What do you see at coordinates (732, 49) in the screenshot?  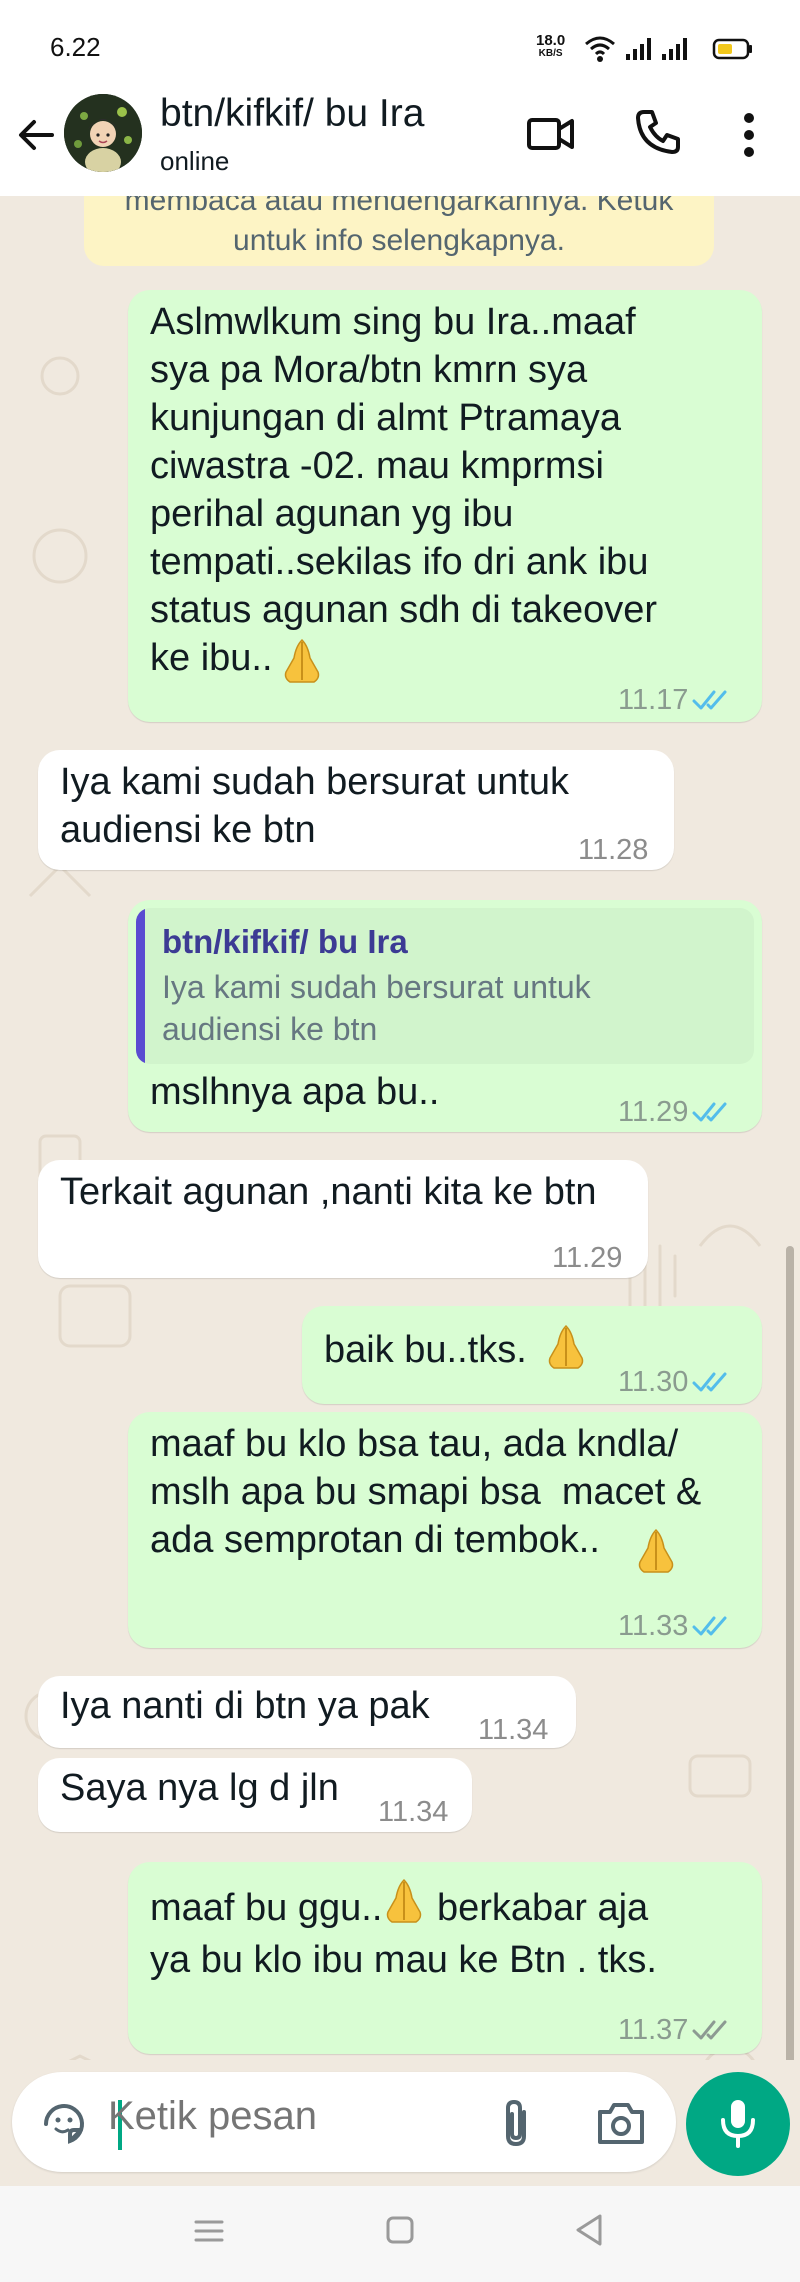 I see `battery-icon` at bounding box center [732, 49].